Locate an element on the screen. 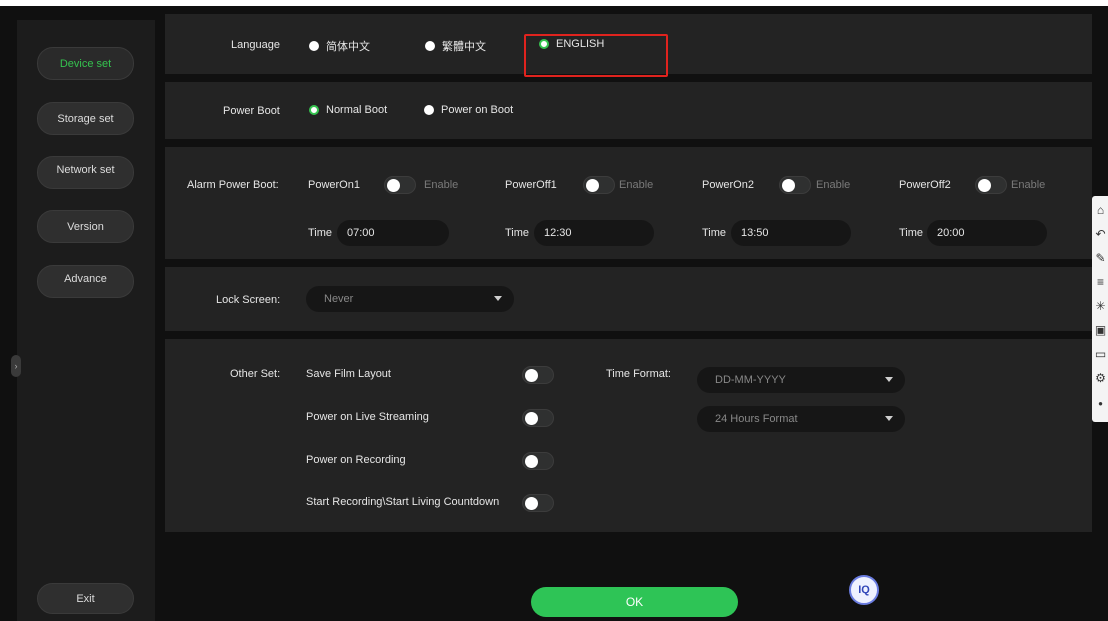  poweron2-time-input: 13:50 is located at coordinates (791, 233).